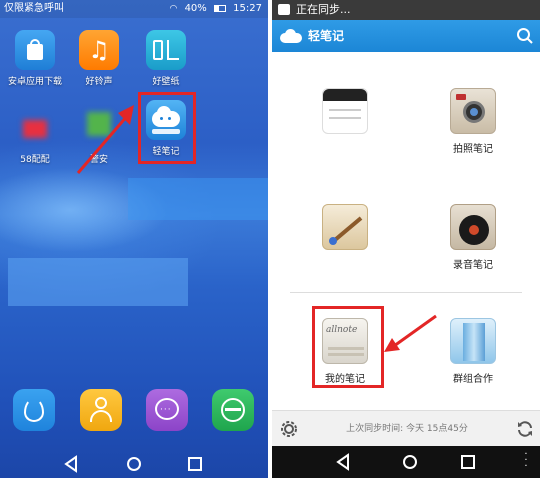 The image size is (540, 478). What do you see at coordinates (34, 82) in the screenshot?
I see `app-label: 安卓应用下载` at bounding box center [34, 82].